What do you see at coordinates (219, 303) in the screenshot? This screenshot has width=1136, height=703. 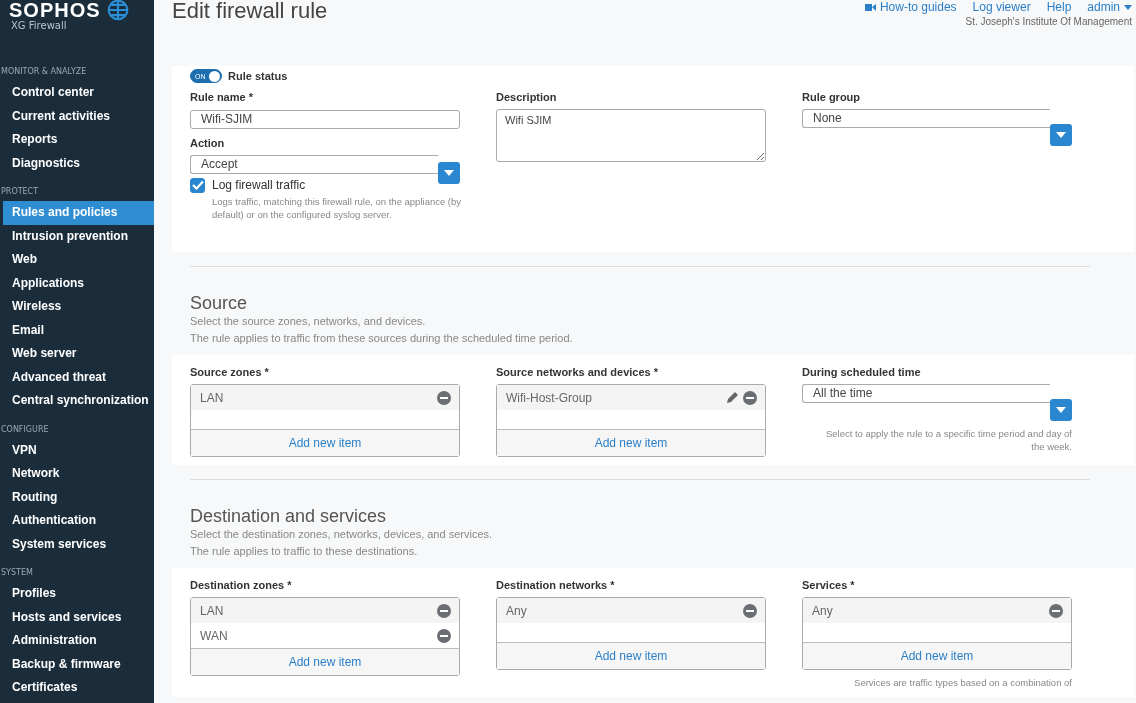 I see `section-title: Source` at bounding box center [219, 303].